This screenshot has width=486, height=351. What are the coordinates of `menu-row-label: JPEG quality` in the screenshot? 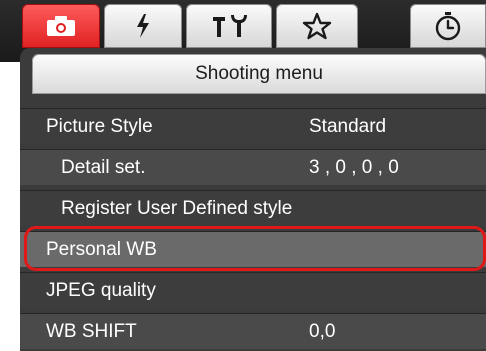 It's located at (101, 290).